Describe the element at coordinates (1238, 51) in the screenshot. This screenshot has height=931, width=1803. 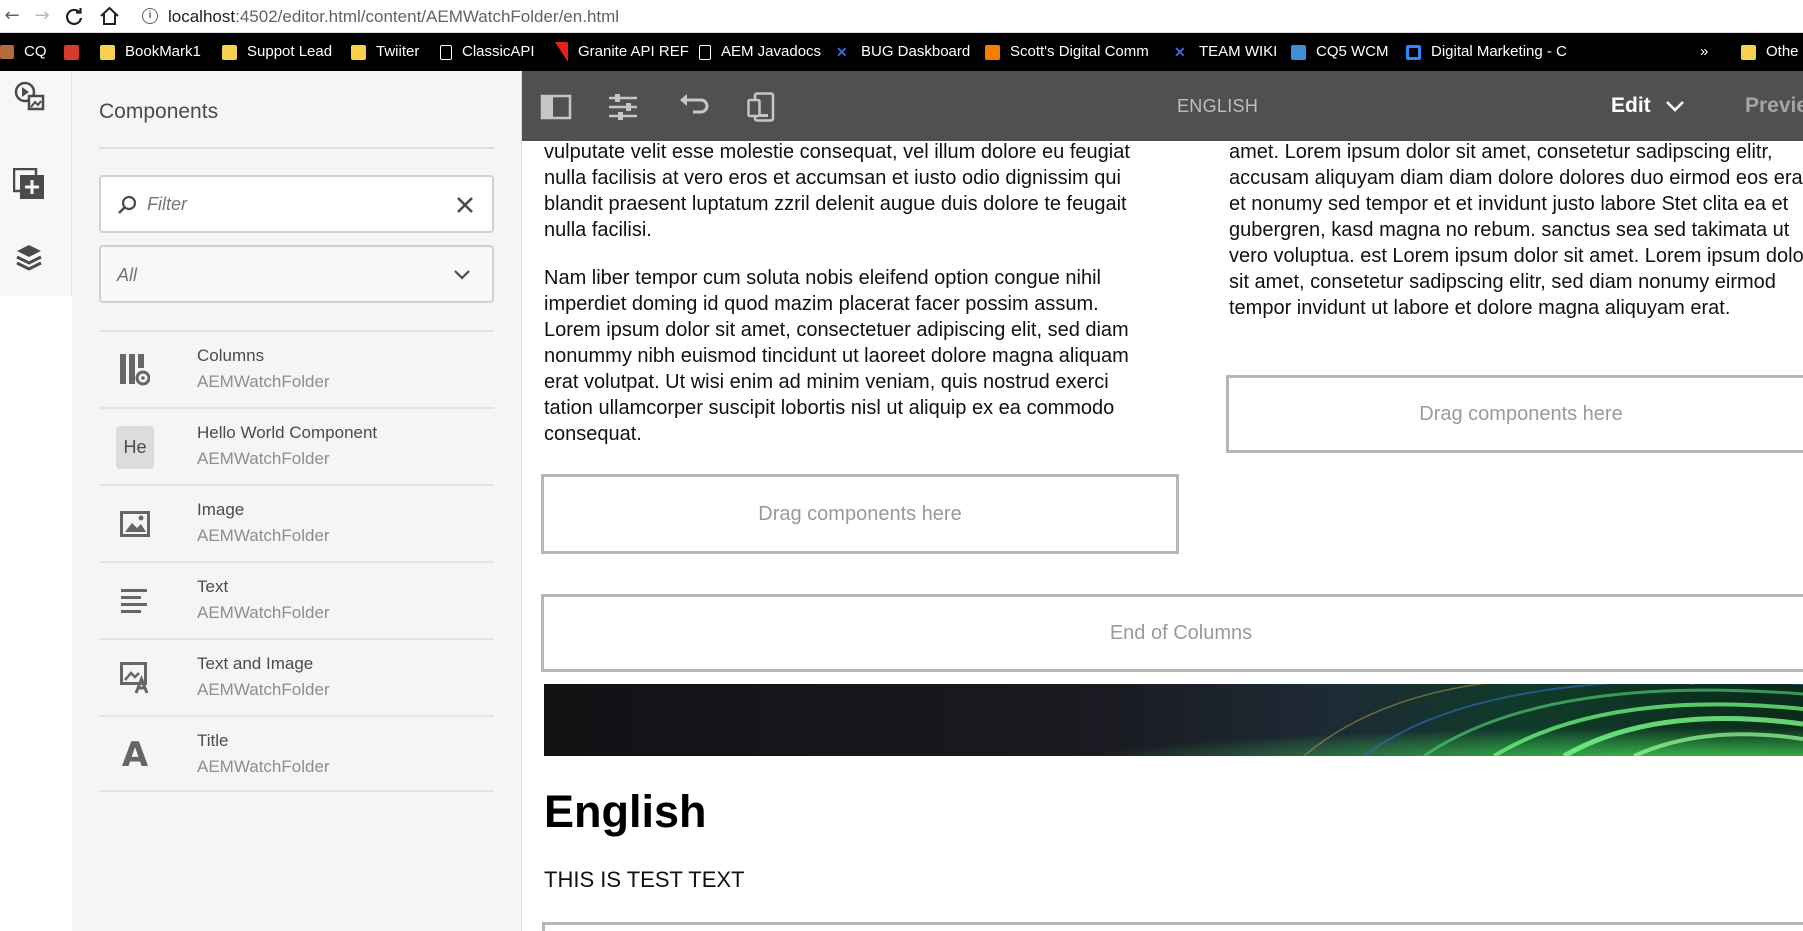
I see `bookmark-label: TEAM WIKI` at that location.